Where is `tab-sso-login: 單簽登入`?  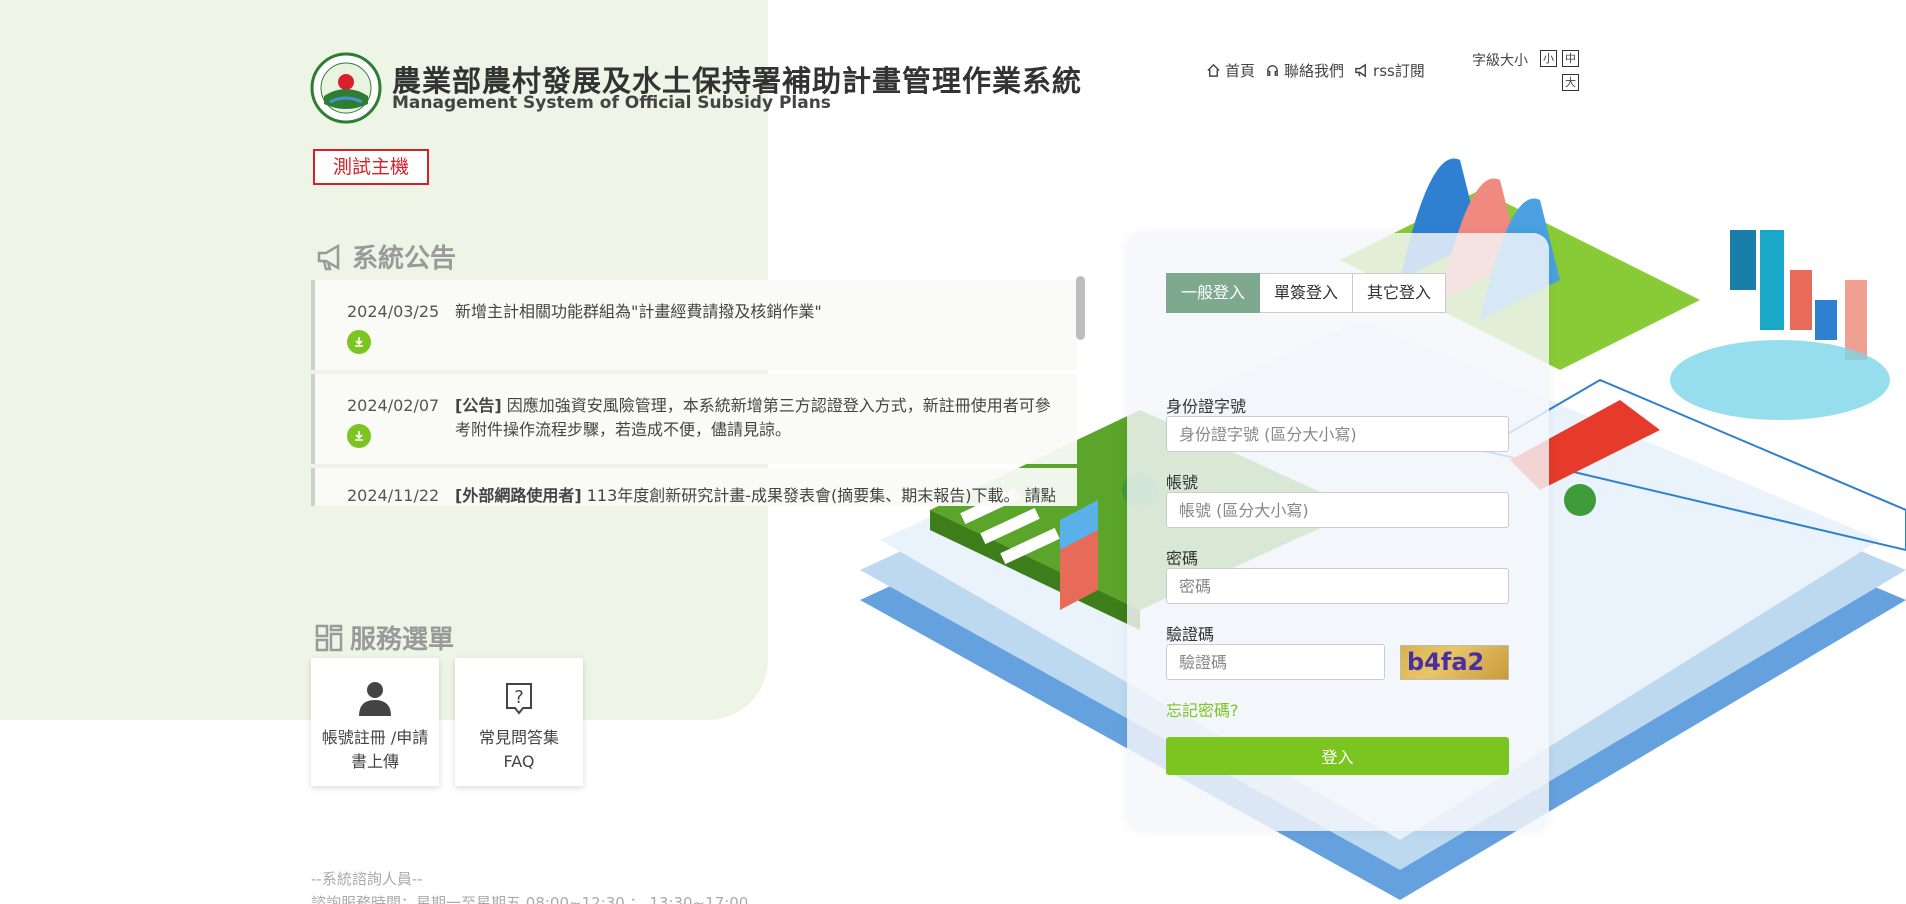 tab-sso-login: 單簽登入 is located at coordinates (1307, 293).